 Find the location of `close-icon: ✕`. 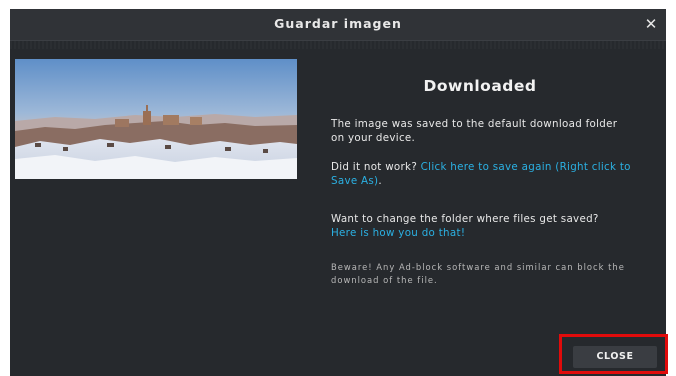

close-icon: ✕ is located at coordinates (651, 24).